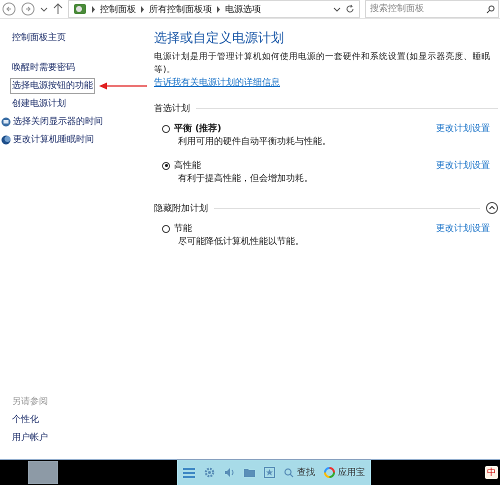  Describe the element at coordinates (30, 438) in the screenshot. I see `sidebar-link: 用户帐户` at that location.